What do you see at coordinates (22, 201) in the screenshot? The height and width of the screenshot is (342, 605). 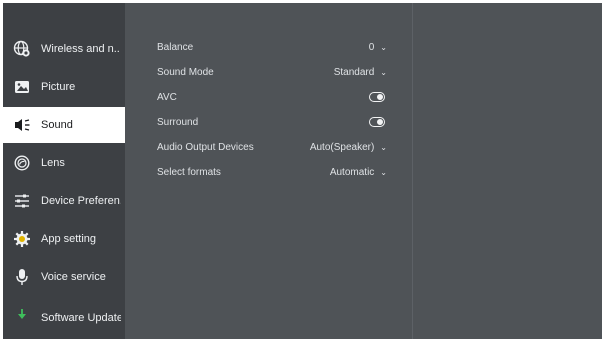 I see `preferences-icon` at bounding box center [22, 201].